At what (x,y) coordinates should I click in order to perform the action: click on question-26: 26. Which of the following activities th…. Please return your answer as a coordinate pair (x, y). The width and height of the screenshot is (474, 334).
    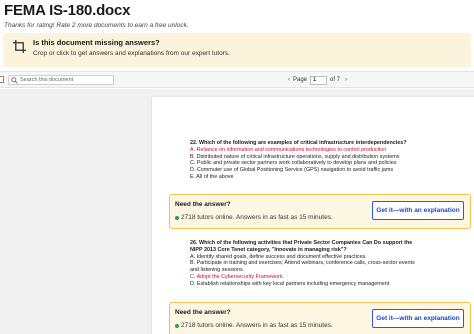
    Looking at the image, I should click on (317, 264).